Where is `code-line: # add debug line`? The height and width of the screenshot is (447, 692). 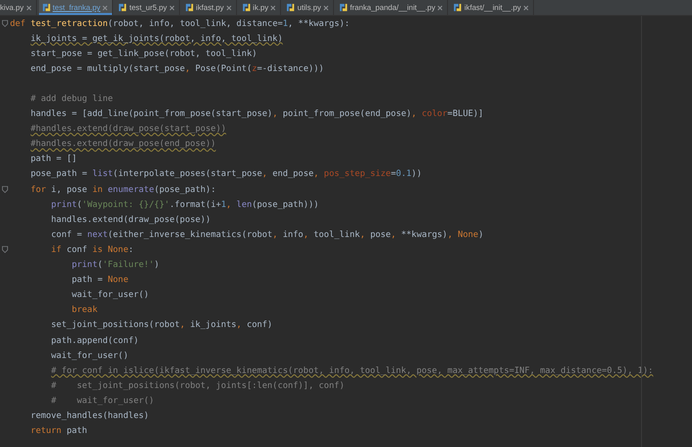
code-line: # add debug line is located at coordinates (71, 99).